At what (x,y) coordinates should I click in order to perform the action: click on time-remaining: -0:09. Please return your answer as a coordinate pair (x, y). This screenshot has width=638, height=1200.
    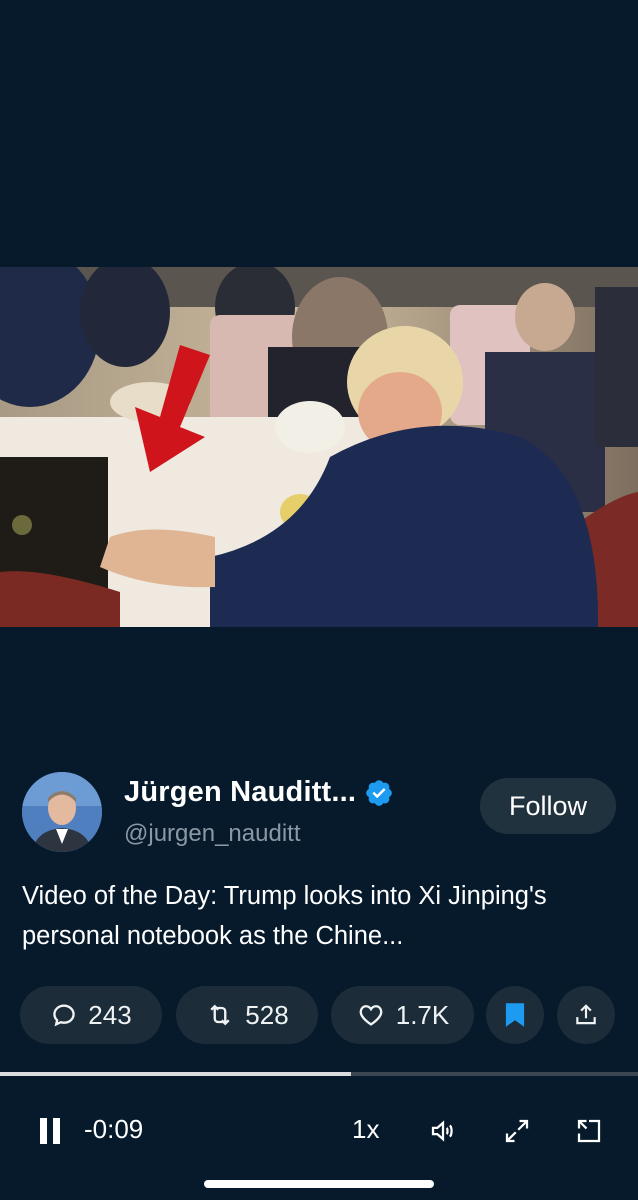
    Looking at the image, I should click on (114, 1129).